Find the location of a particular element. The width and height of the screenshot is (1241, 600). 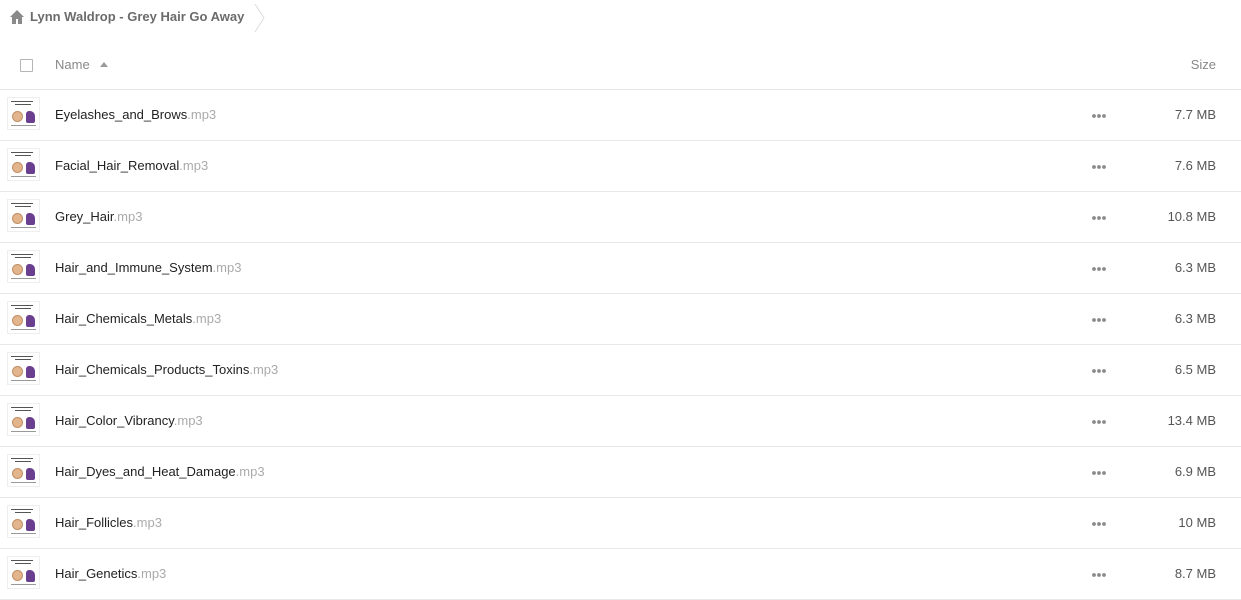

file-name: Hair_Follicles.mp3 is located at coordinates (108, 522).